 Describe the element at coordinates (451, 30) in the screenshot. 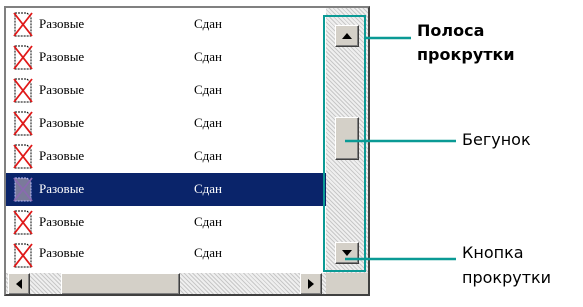

I see `callout-scrollbar-line1: Полоса` at that location.